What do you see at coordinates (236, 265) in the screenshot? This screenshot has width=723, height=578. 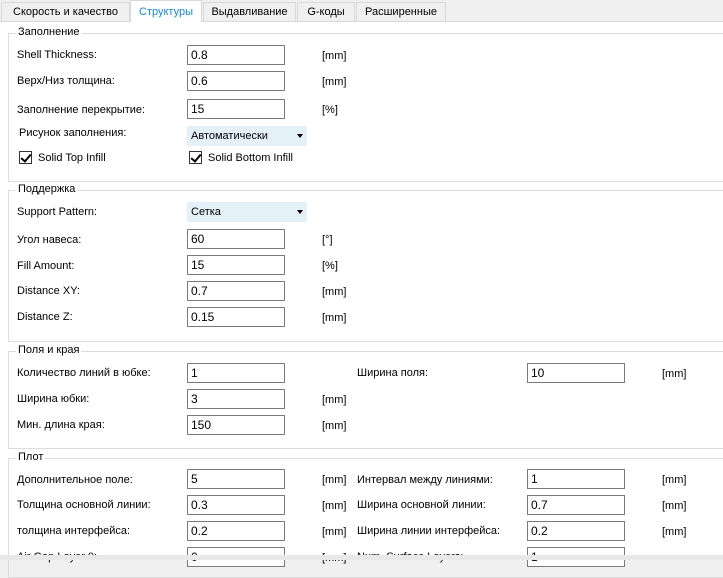 I see `fill-amount-input: 15` at bounding box center [236, 265].